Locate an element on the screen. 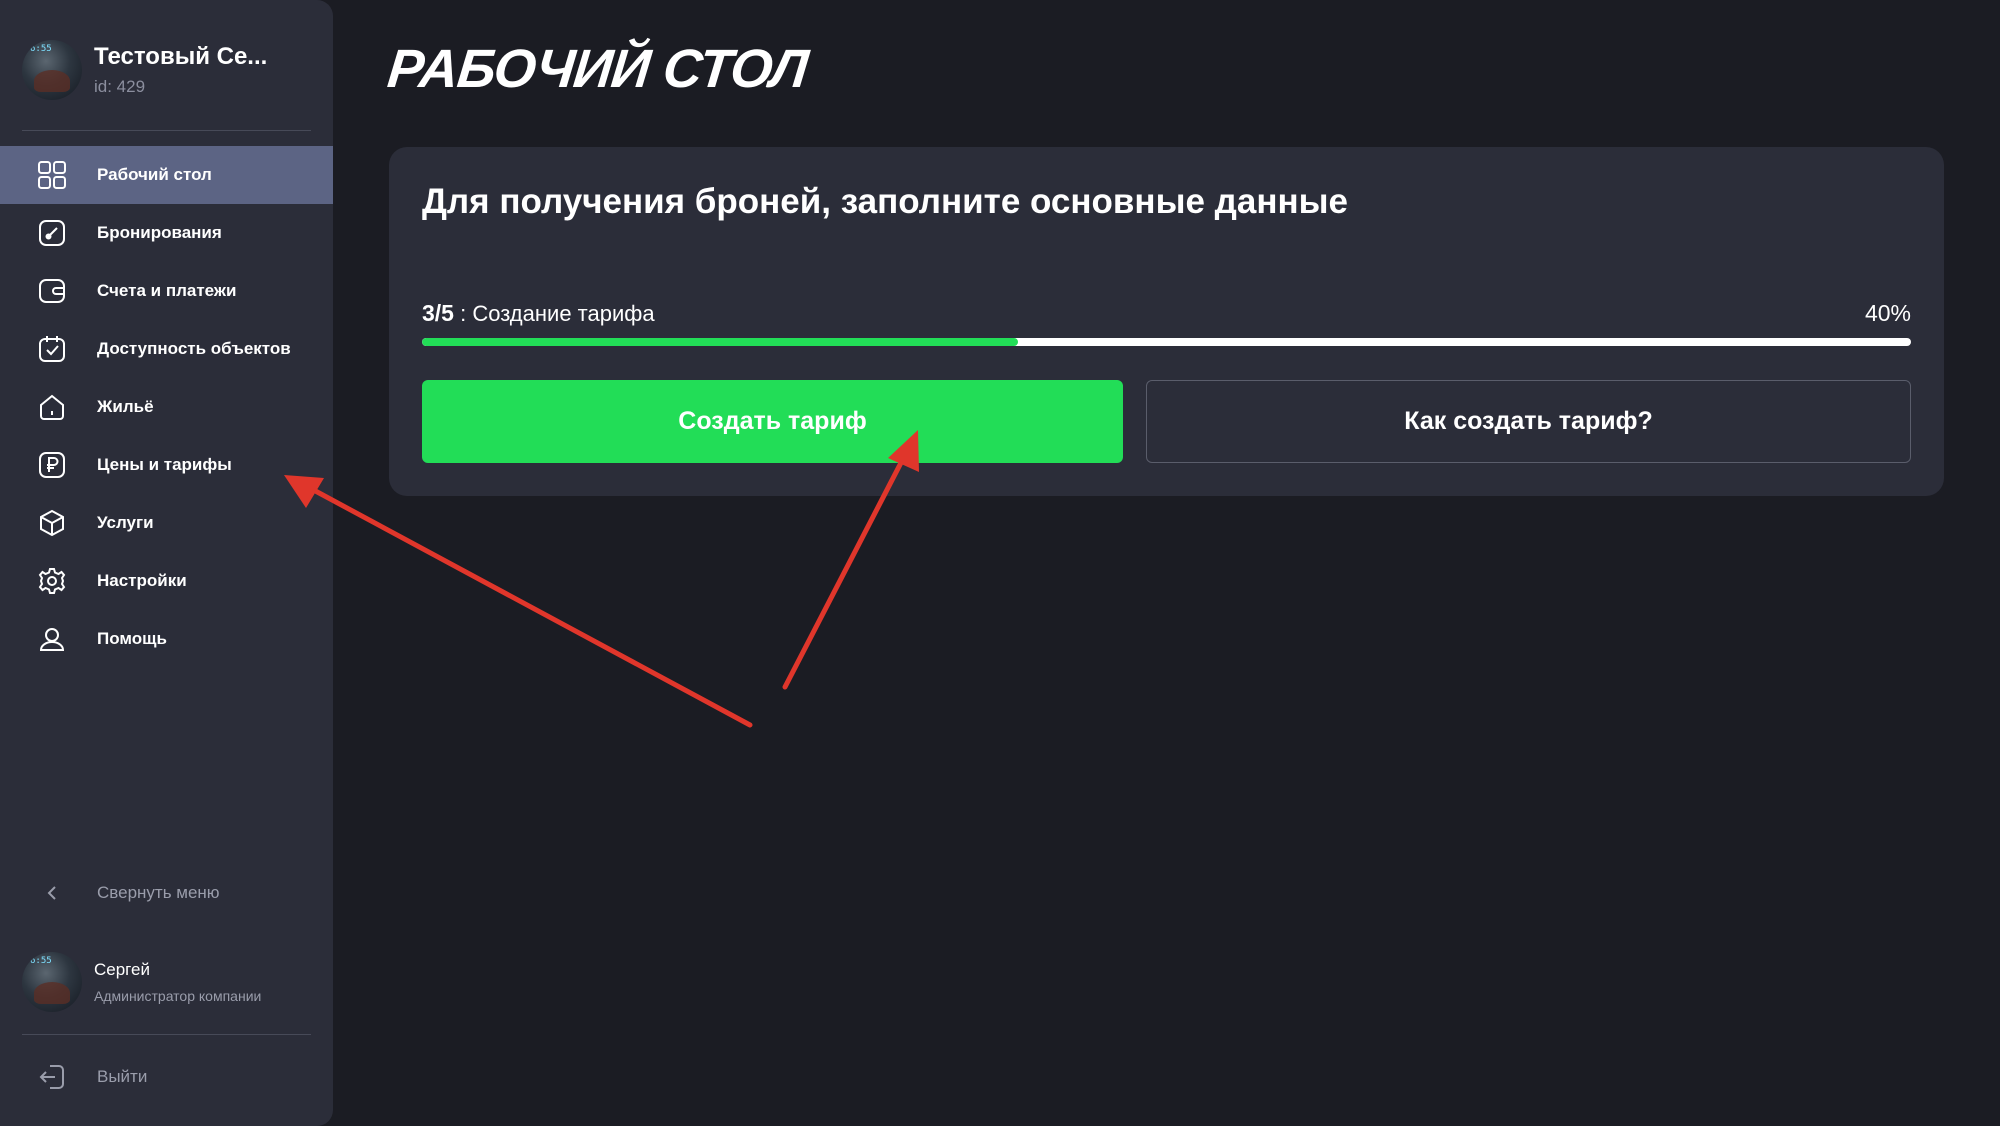 The width and height of the screenshot is (2000, 1126). logout-label: Выйти is located at coordinates (122, 1076).